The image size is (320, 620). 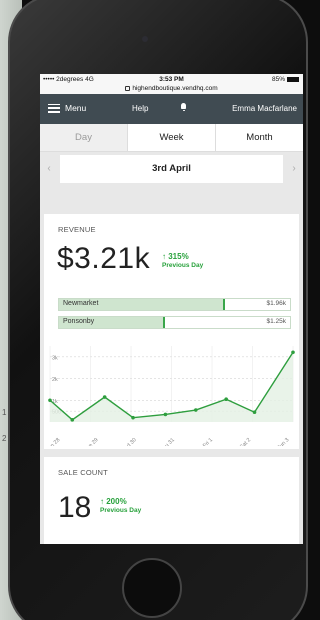 I want to click on x-tick-label: Sat 2, so click(x=245, y=441).